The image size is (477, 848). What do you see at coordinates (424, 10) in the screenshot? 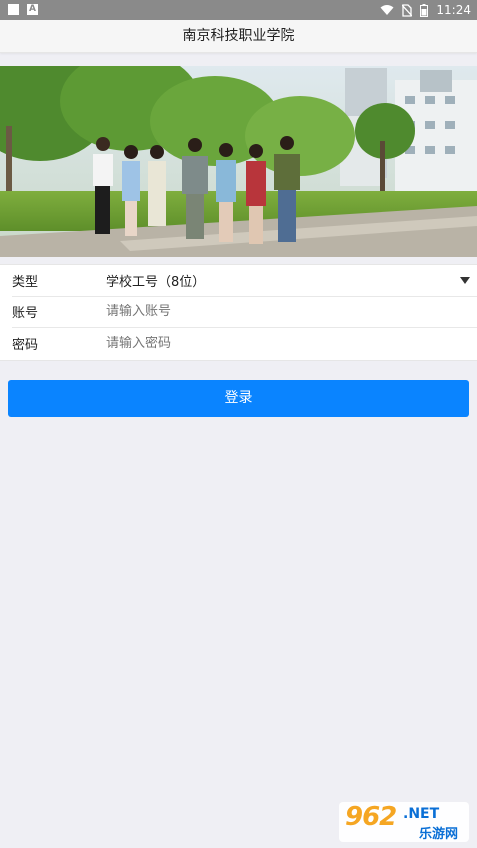
I see `battery-icon` at bounding box center [424, 10].